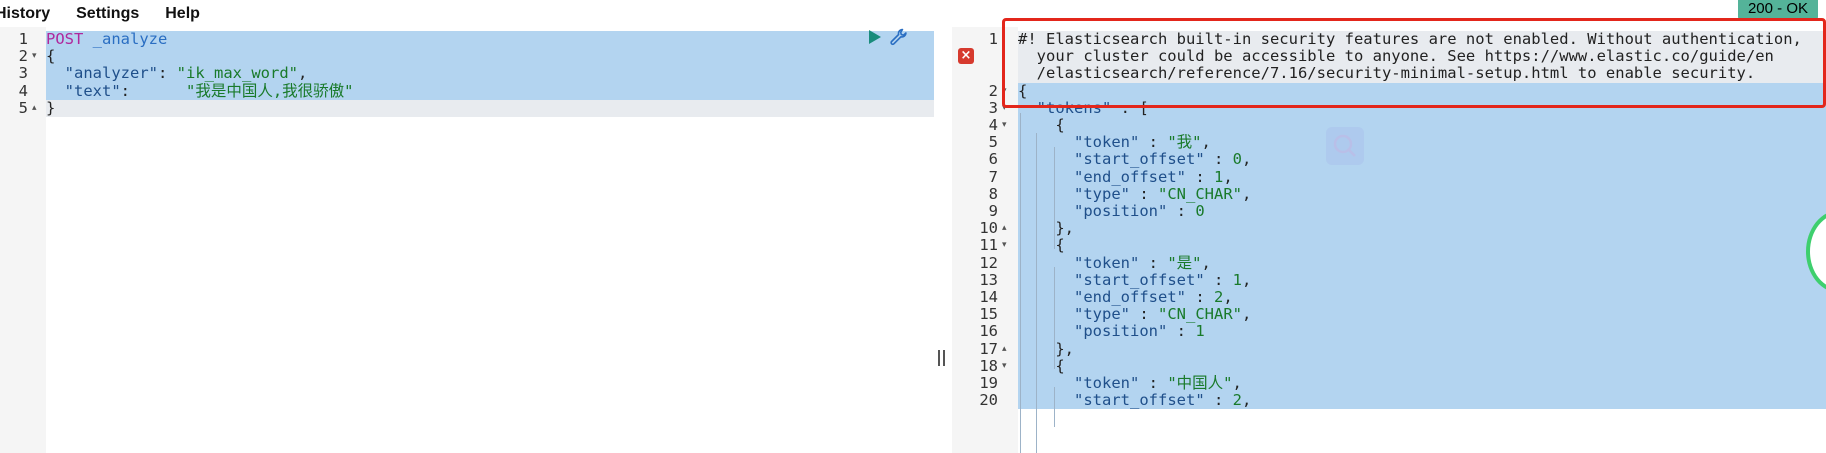 The height and width of the screenshot is (453, 1826). What do you see at coordinates (490, 90) in the screenshot?
I see `request-line: "text": "我是中国人,我很骄傲"` at bounding box center [490, 90].